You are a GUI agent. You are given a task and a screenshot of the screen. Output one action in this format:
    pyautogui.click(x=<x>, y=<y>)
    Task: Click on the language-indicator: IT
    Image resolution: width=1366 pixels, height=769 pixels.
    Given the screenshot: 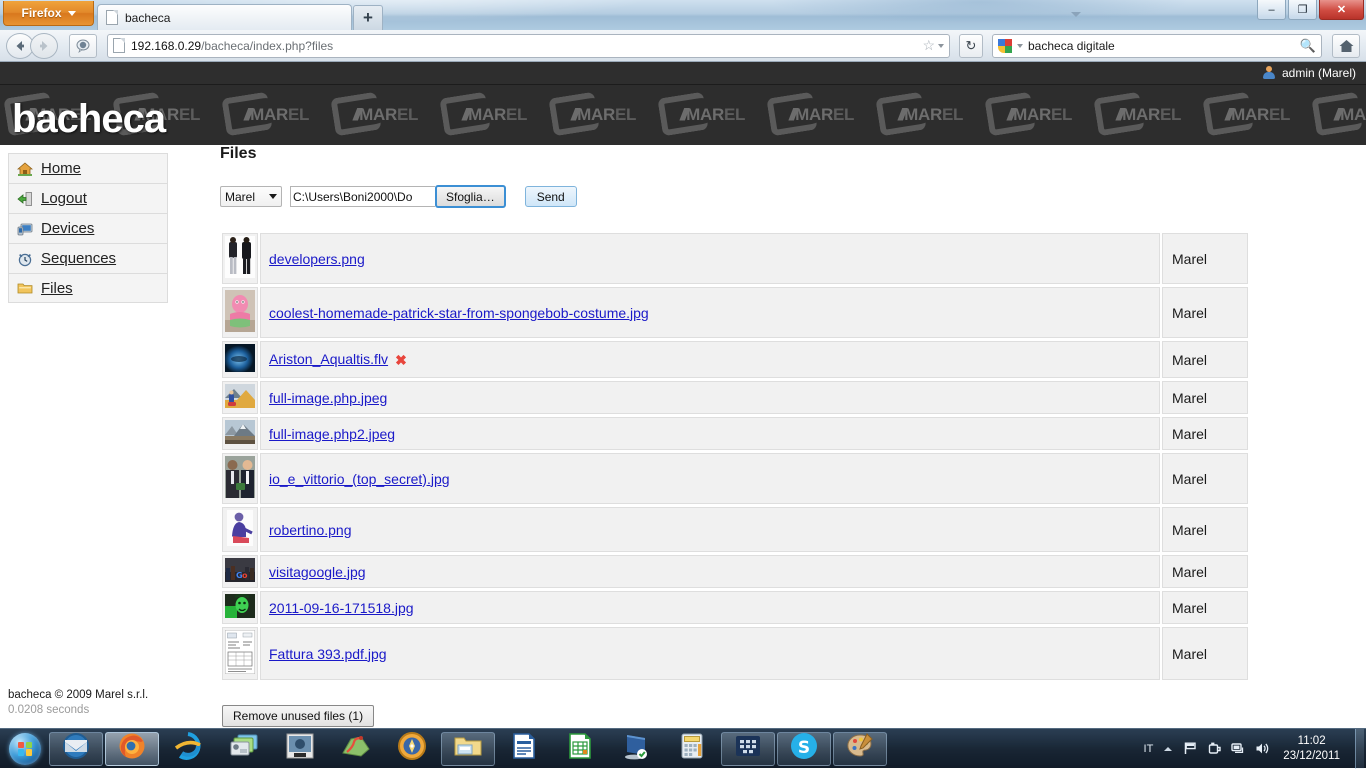 What is the action you would take?
    pyautogui.click(x=1149, y=749)
    